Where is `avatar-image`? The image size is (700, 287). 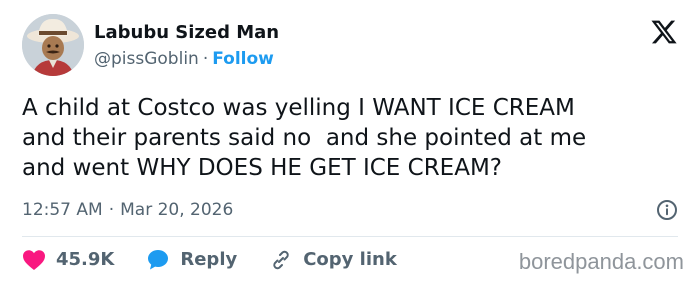
avatar-image is located at coordinates (53, 45).